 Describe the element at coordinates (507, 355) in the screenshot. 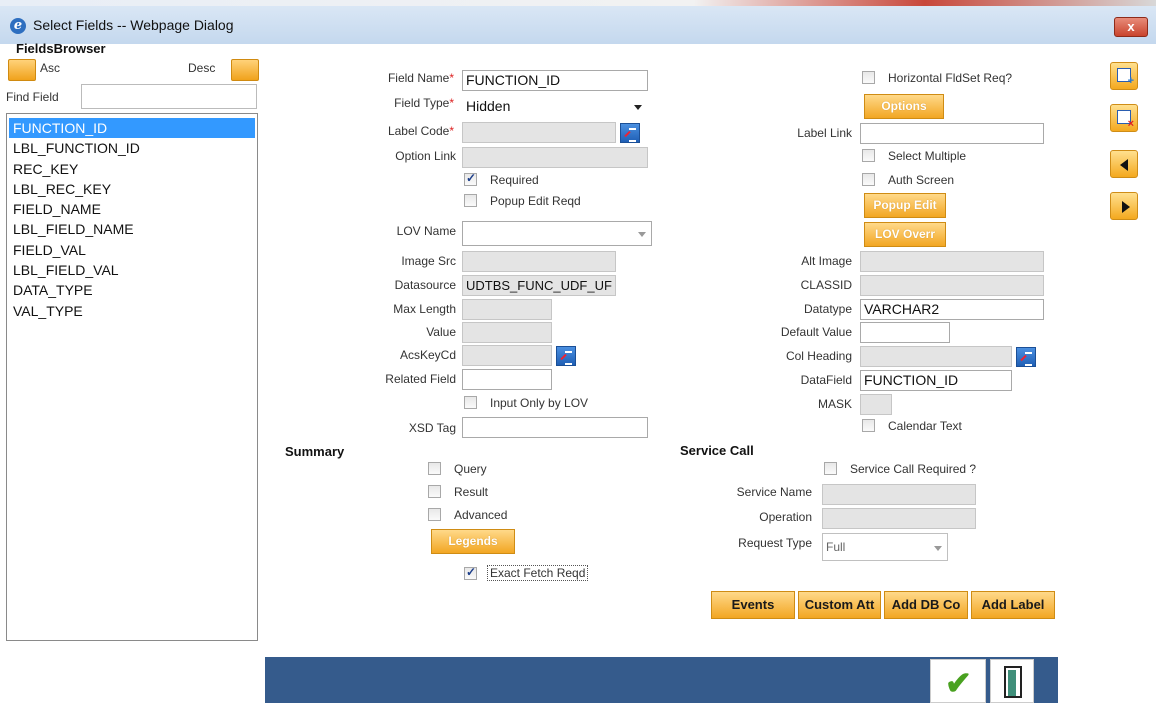

I see `acs-key-cd-input` at that location.